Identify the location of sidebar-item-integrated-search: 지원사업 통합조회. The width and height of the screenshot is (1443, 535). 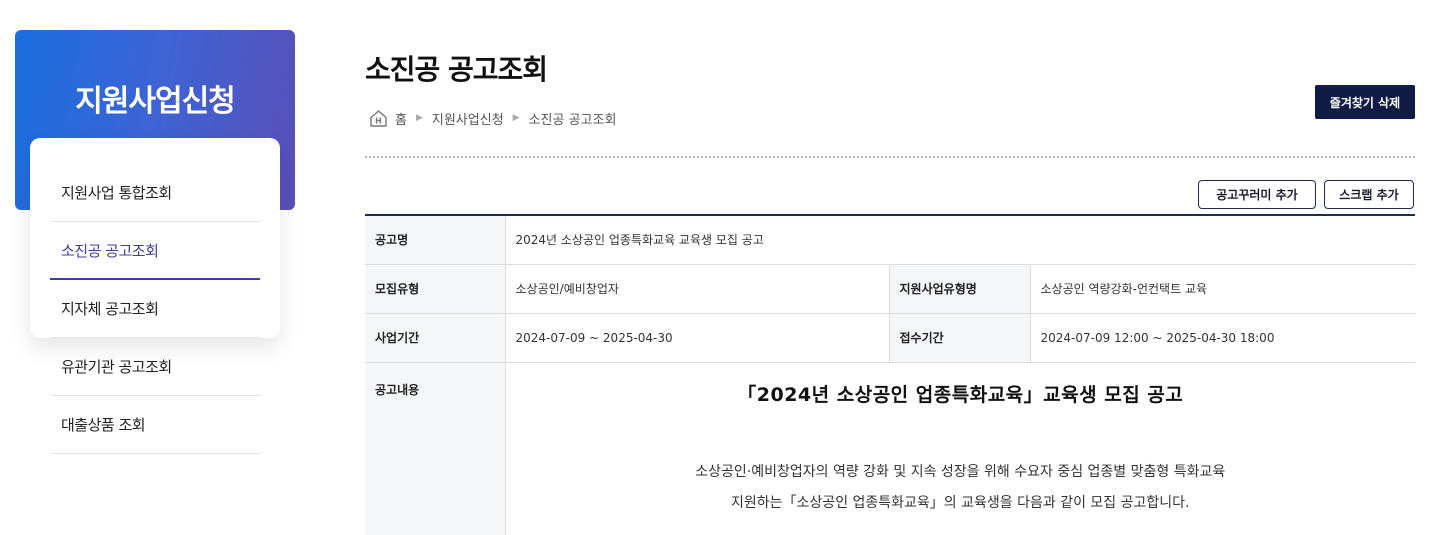
(155, 193).